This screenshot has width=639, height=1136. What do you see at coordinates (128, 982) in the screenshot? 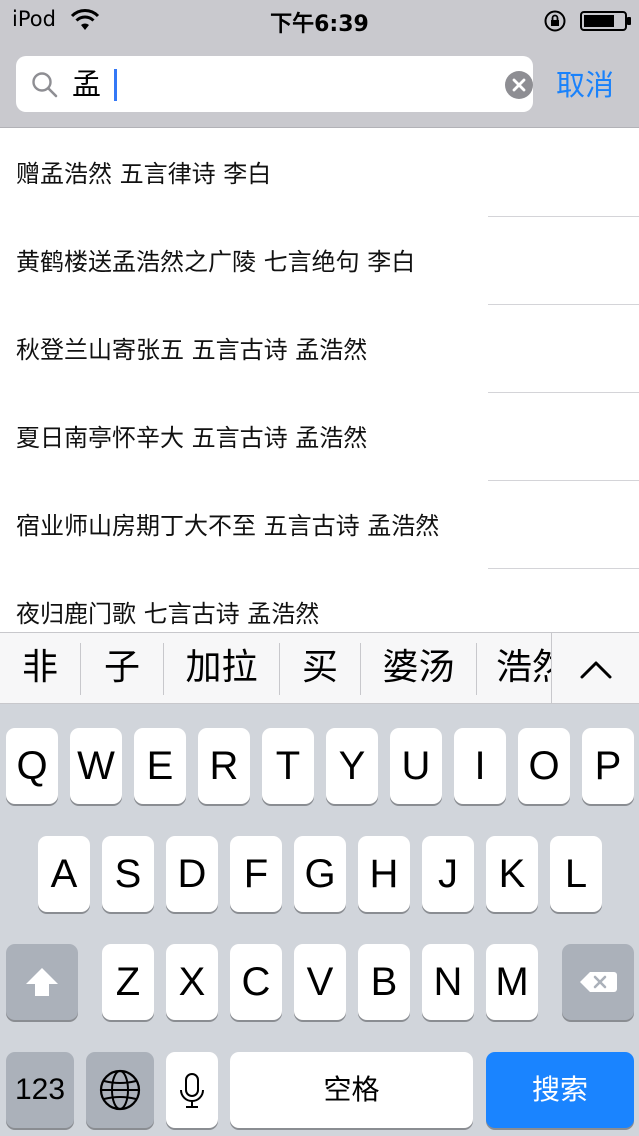
I see `key-z: Z` at bounding box center [128, 982].